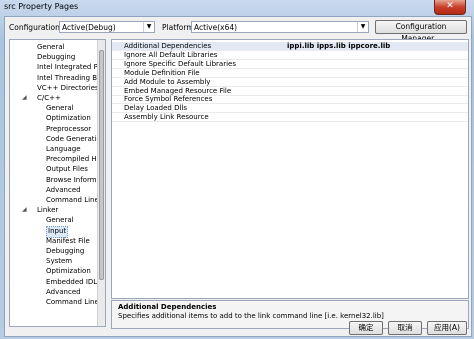 This screenshot has height=339, width=474. I want to click on title-bar: src Property Pages ✕, so click(237, 8).